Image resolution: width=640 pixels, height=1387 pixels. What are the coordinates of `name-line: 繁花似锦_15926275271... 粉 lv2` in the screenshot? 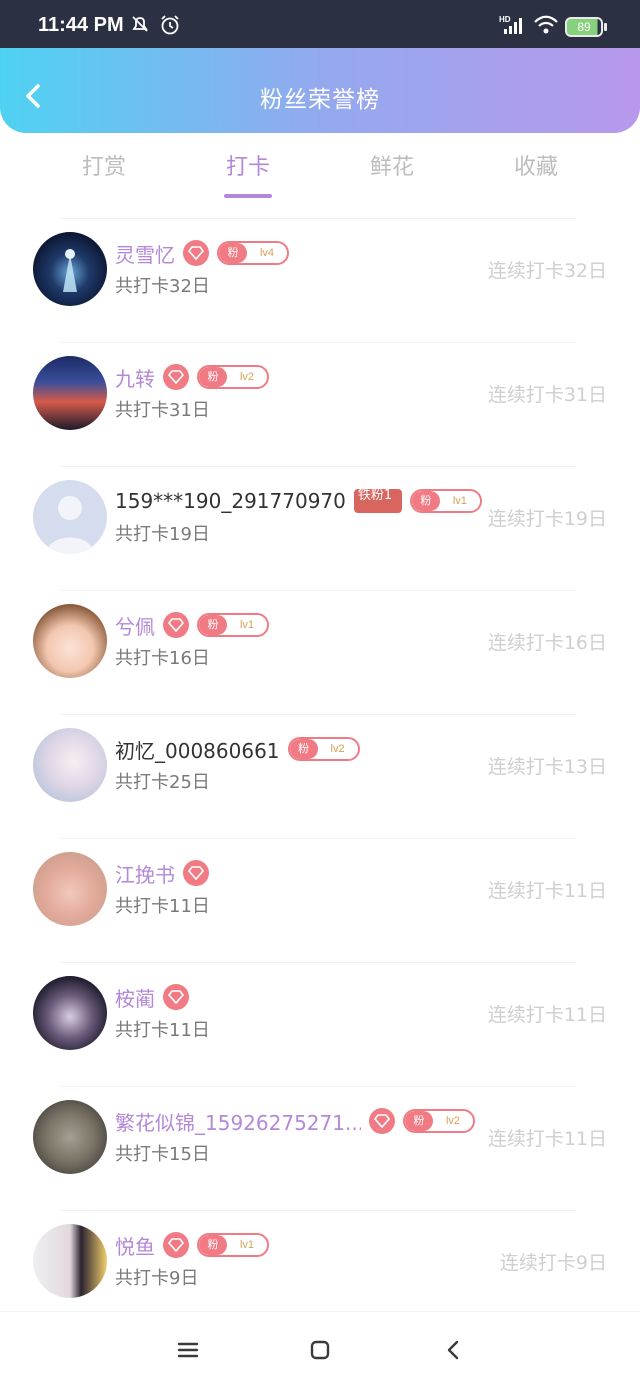 It's located at (295, 1121).